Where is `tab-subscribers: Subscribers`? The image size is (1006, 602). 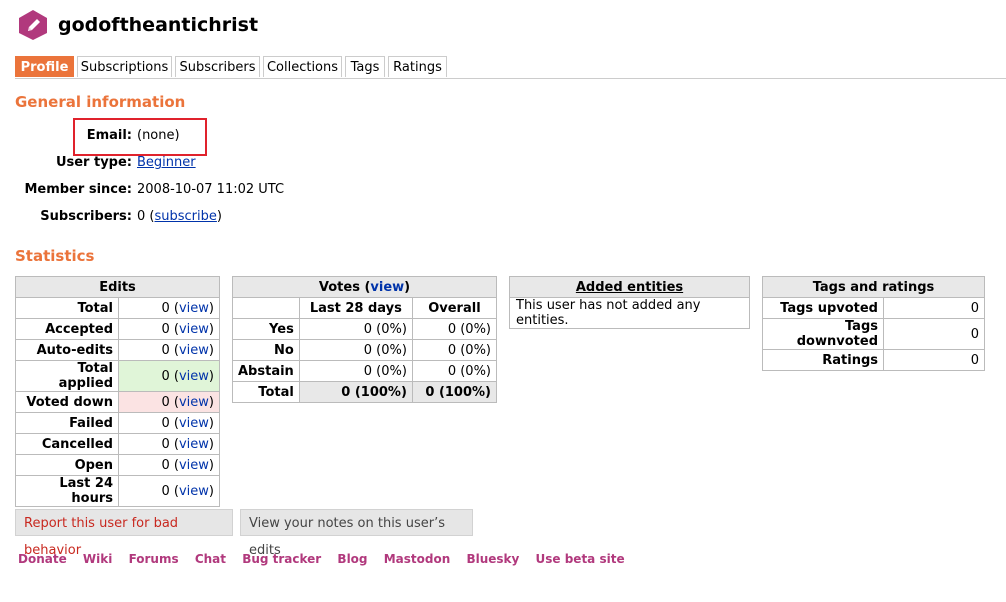 tab-subscribers: Subscribers is located at coordinates (217, 66).